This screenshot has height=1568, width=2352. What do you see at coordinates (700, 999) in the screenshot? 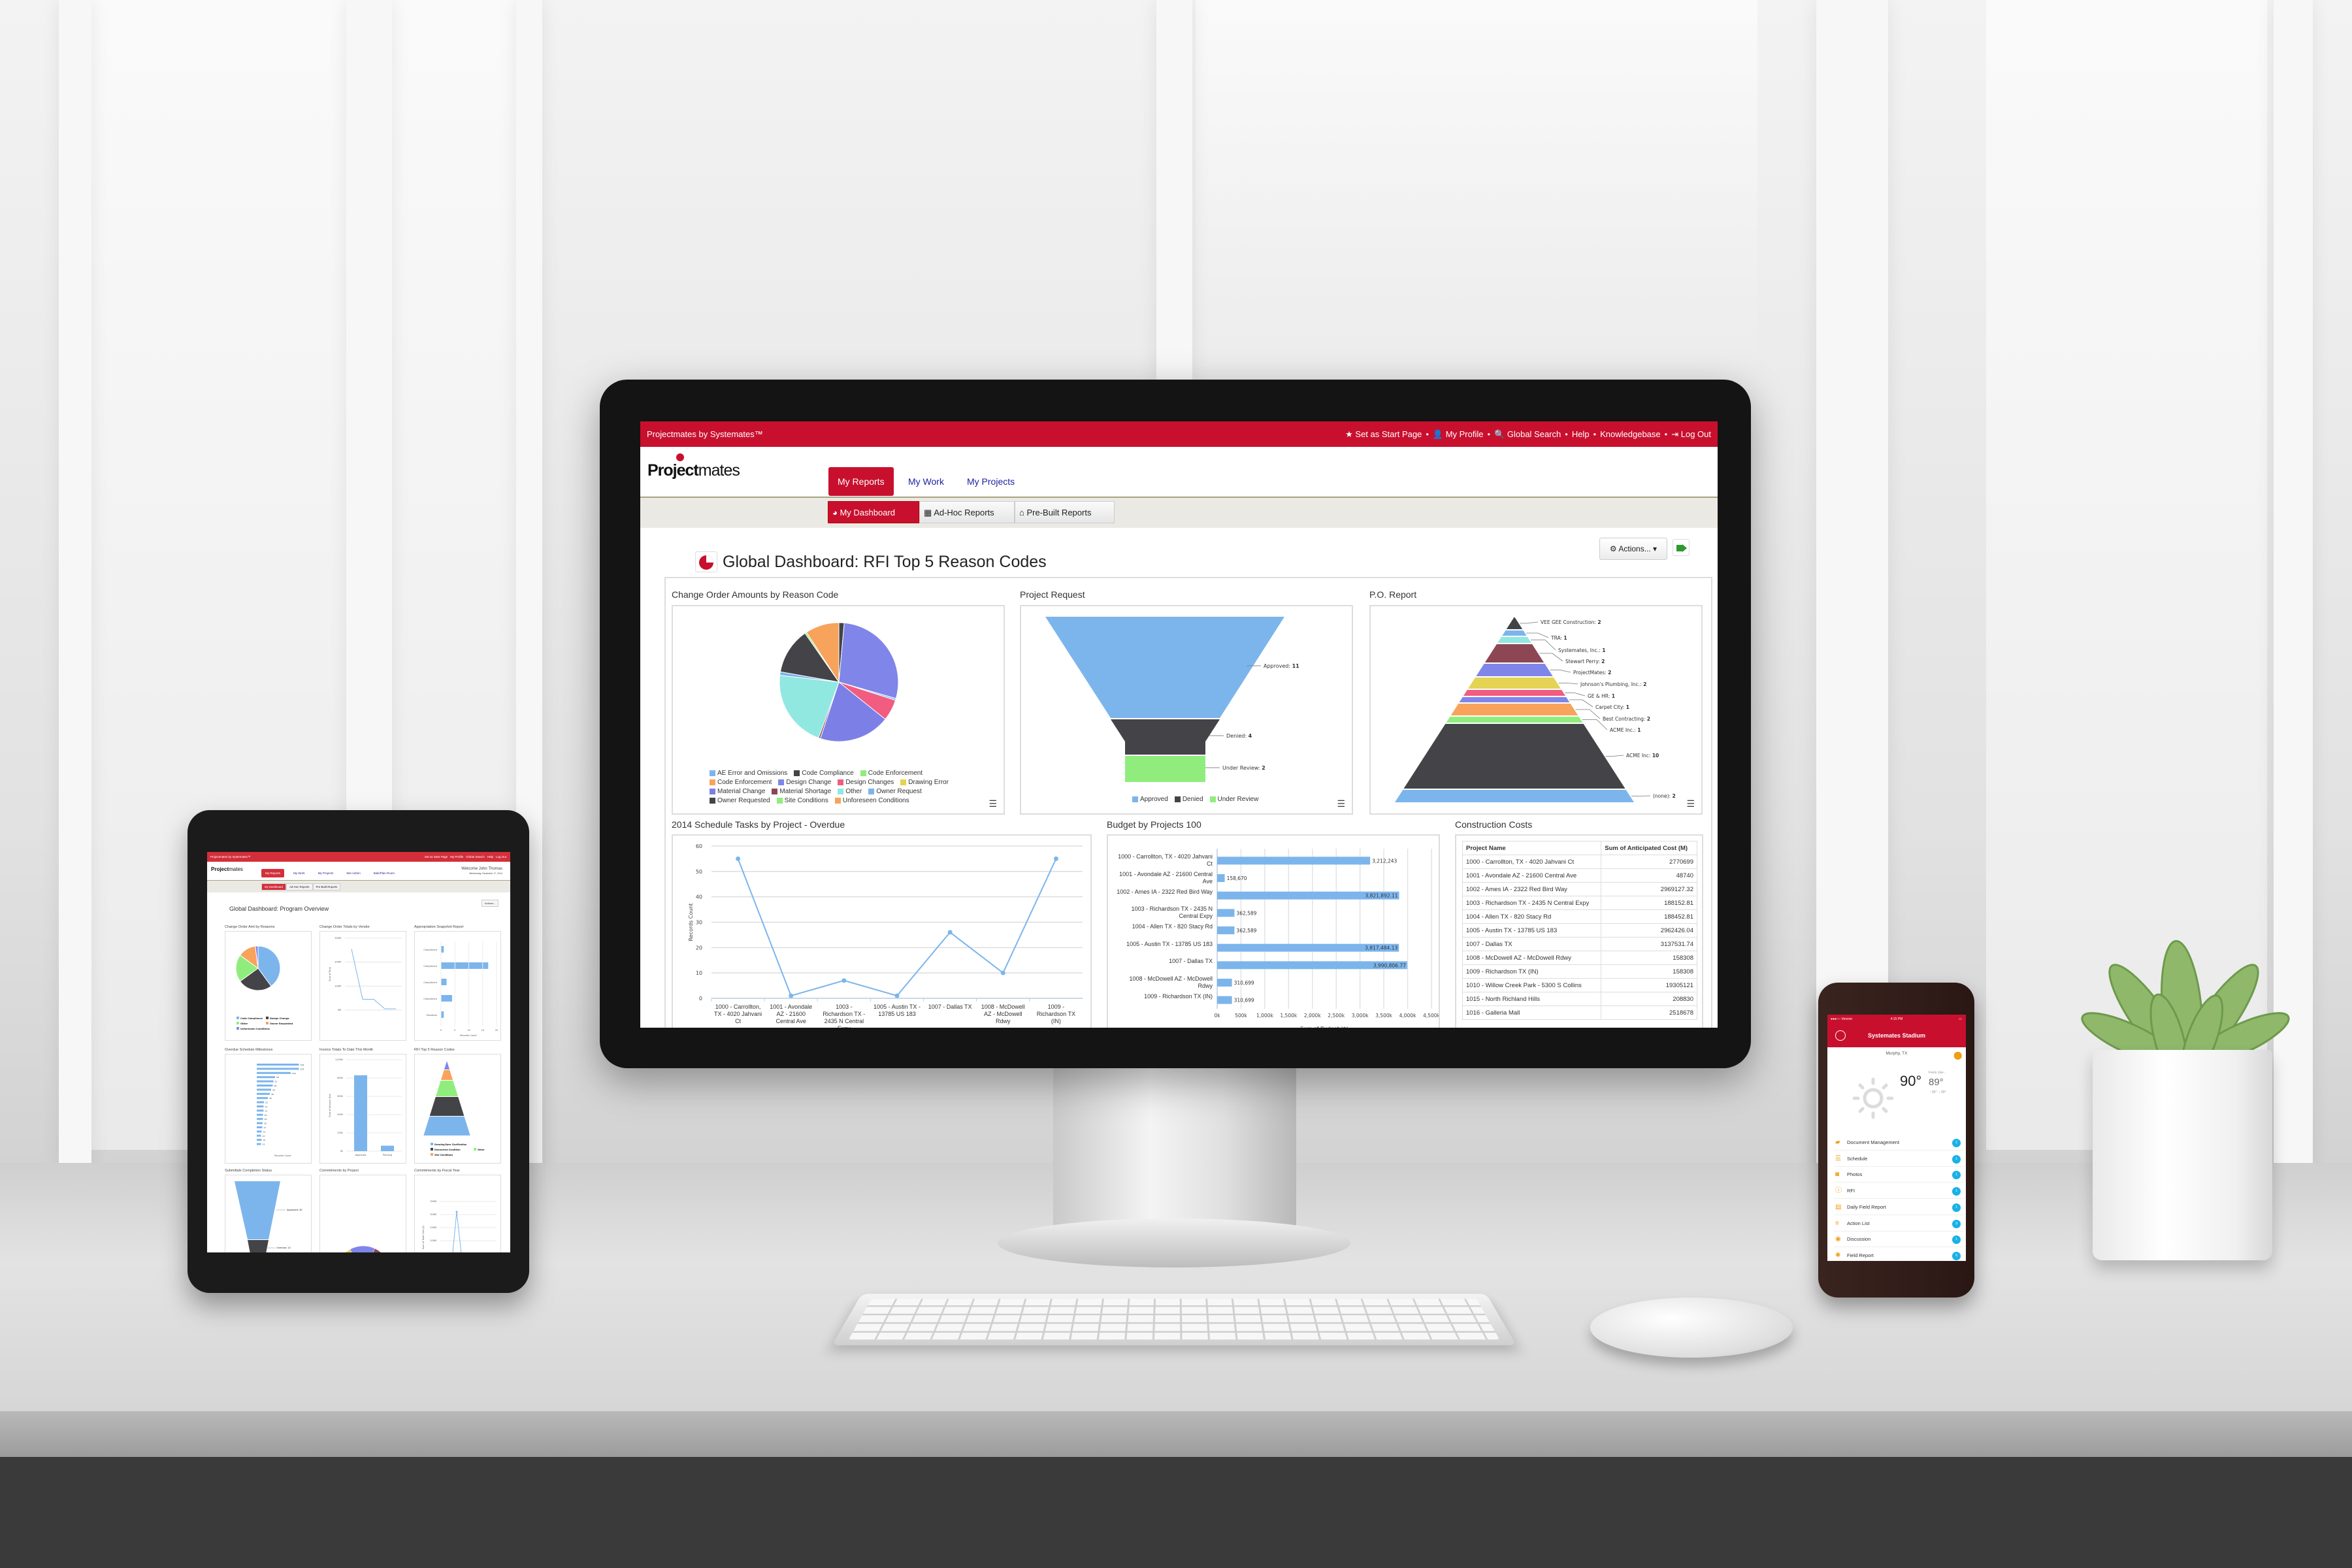
I see `y-tick-label: 0` at bounding box center [700, 999].